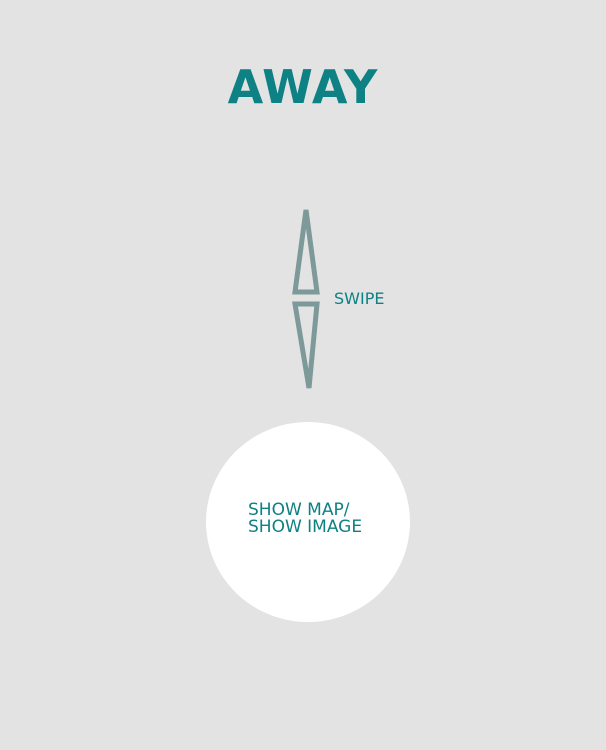  I want to click on double-arrow-up-down-icon, so click(306, 299).